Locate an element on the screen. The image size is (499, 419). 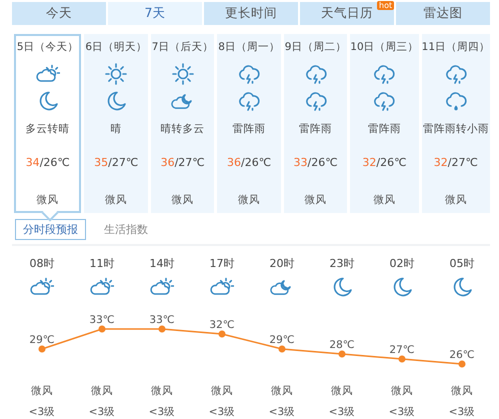
hour-label: 23时 is located at coordinates (342, 263).